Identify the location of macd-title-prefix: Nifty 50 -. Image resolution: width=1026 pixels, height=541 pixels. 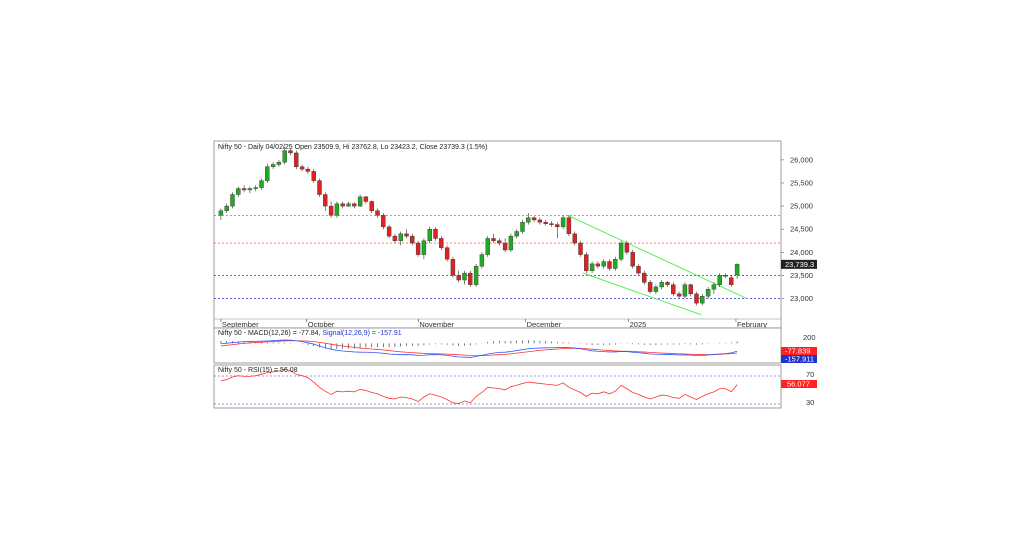
(233, 333).